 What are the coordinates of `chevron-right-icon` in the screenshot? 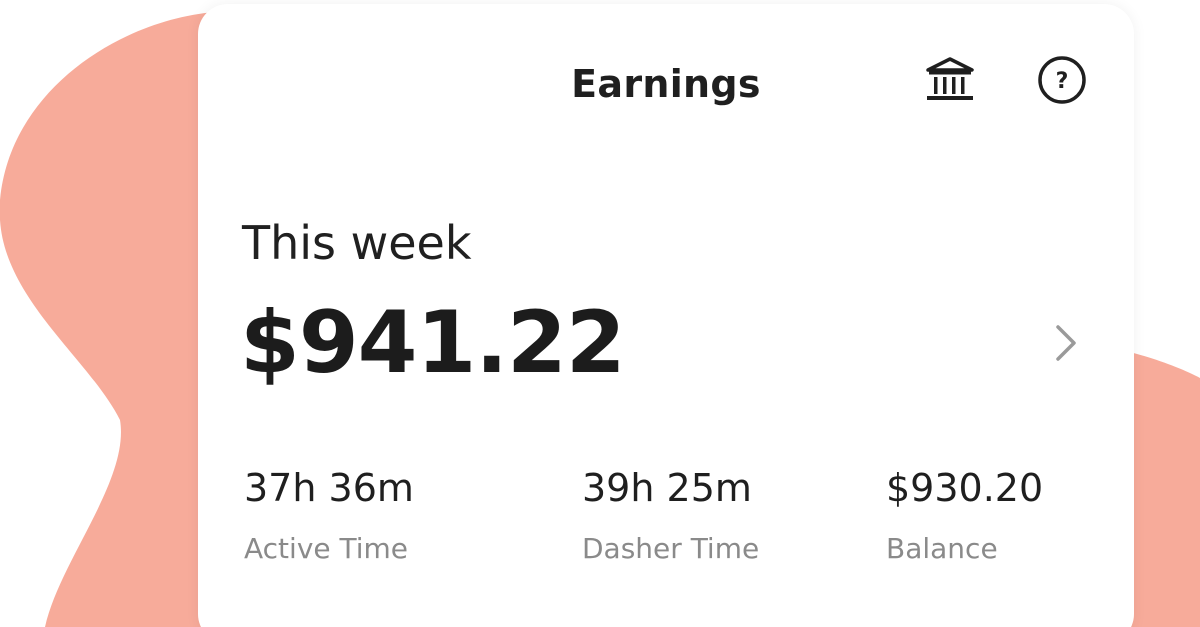 It's located at (1066, 343).